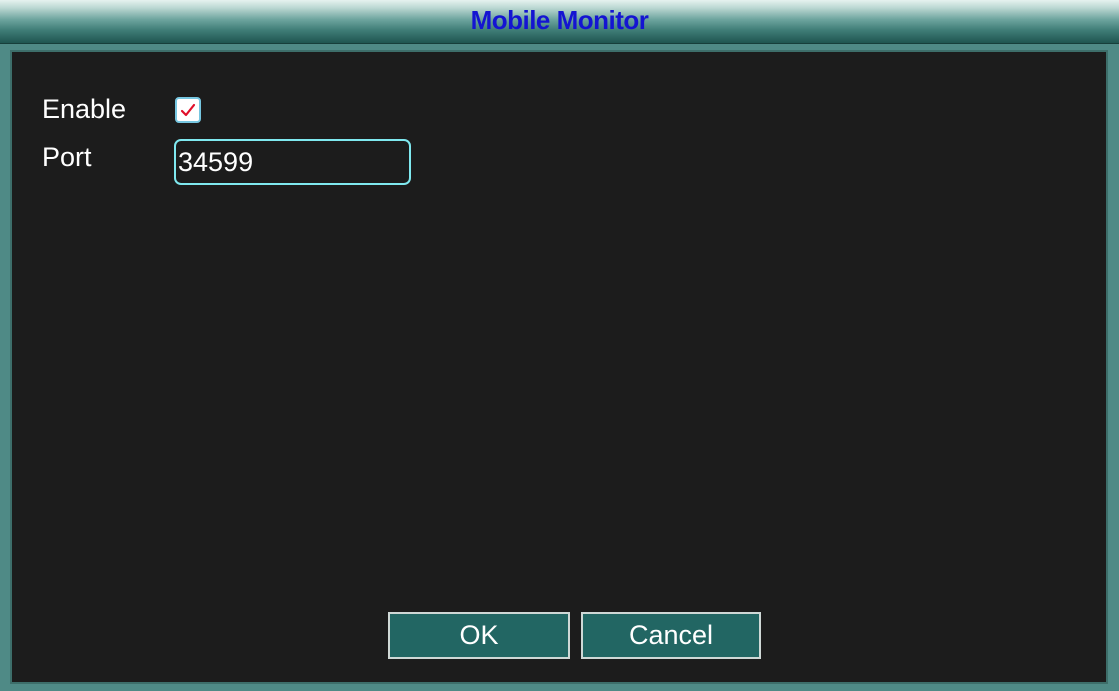  I want to click on port-label: Port, so click(67, 157).